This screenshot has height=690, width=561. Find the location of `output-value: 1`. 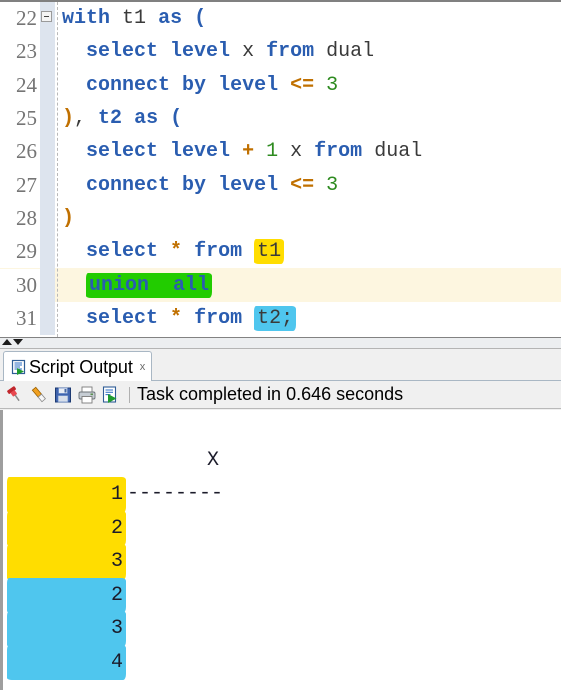

output-value: 1 is located at coordinates (67, 495).